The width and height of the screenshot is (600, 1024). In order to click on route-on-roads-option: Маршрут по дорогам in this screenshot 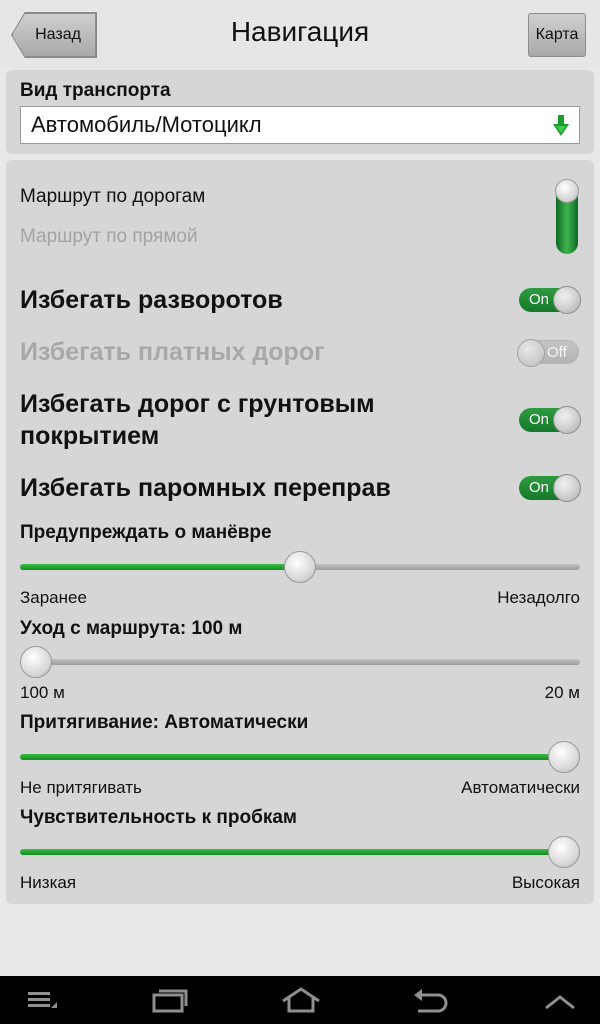, I will do `click(112, 197)`.